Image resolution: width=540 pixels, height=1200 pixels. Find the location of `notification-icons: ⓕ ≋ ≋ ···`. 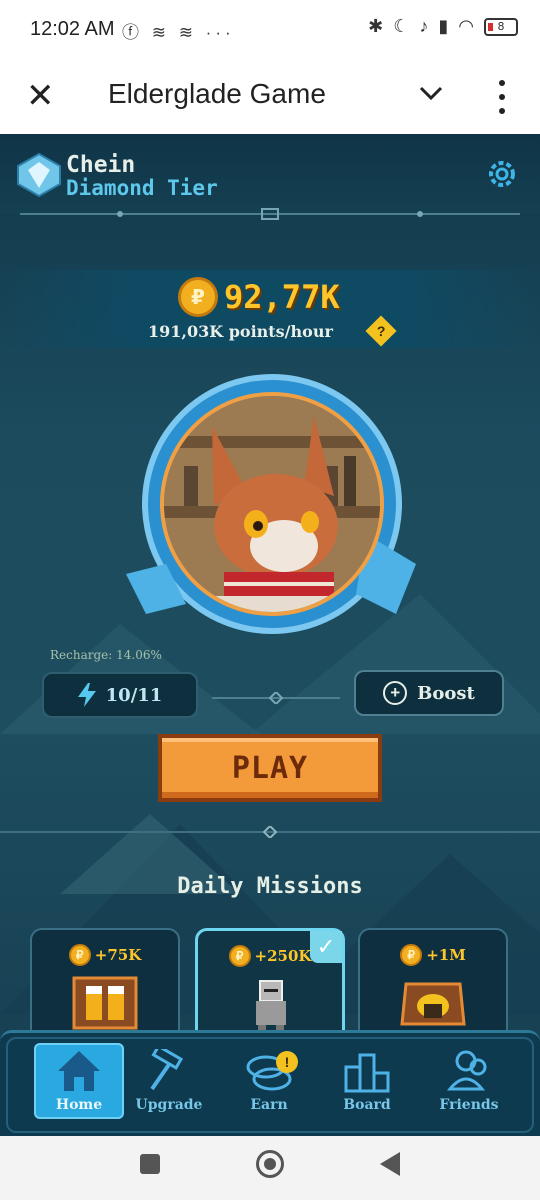

notification-icons: ⓕ ≋ ≋ ··· is located at coordinates (178, 32).